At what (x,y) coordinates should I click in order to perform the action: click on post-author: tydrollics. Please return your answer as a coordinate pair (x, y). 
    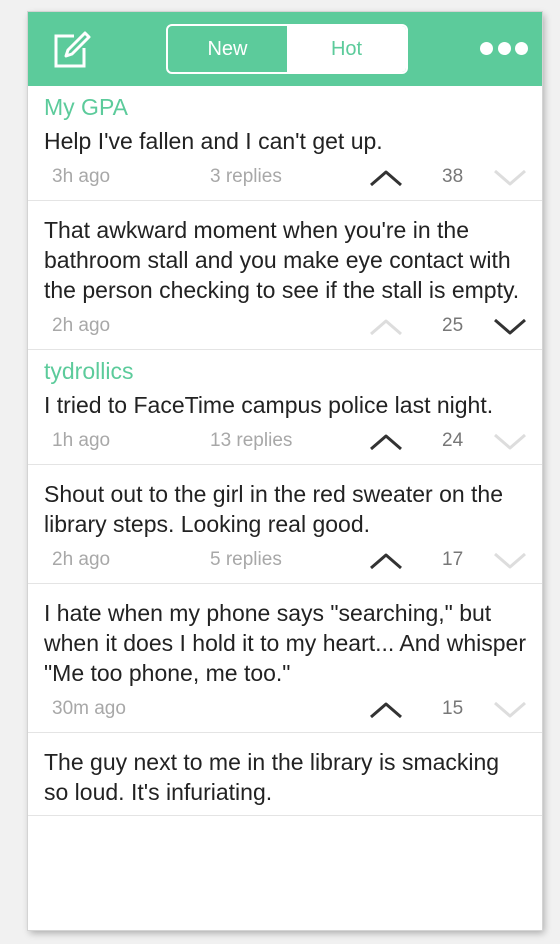
    Looking at the image, I should click on (89, 371).